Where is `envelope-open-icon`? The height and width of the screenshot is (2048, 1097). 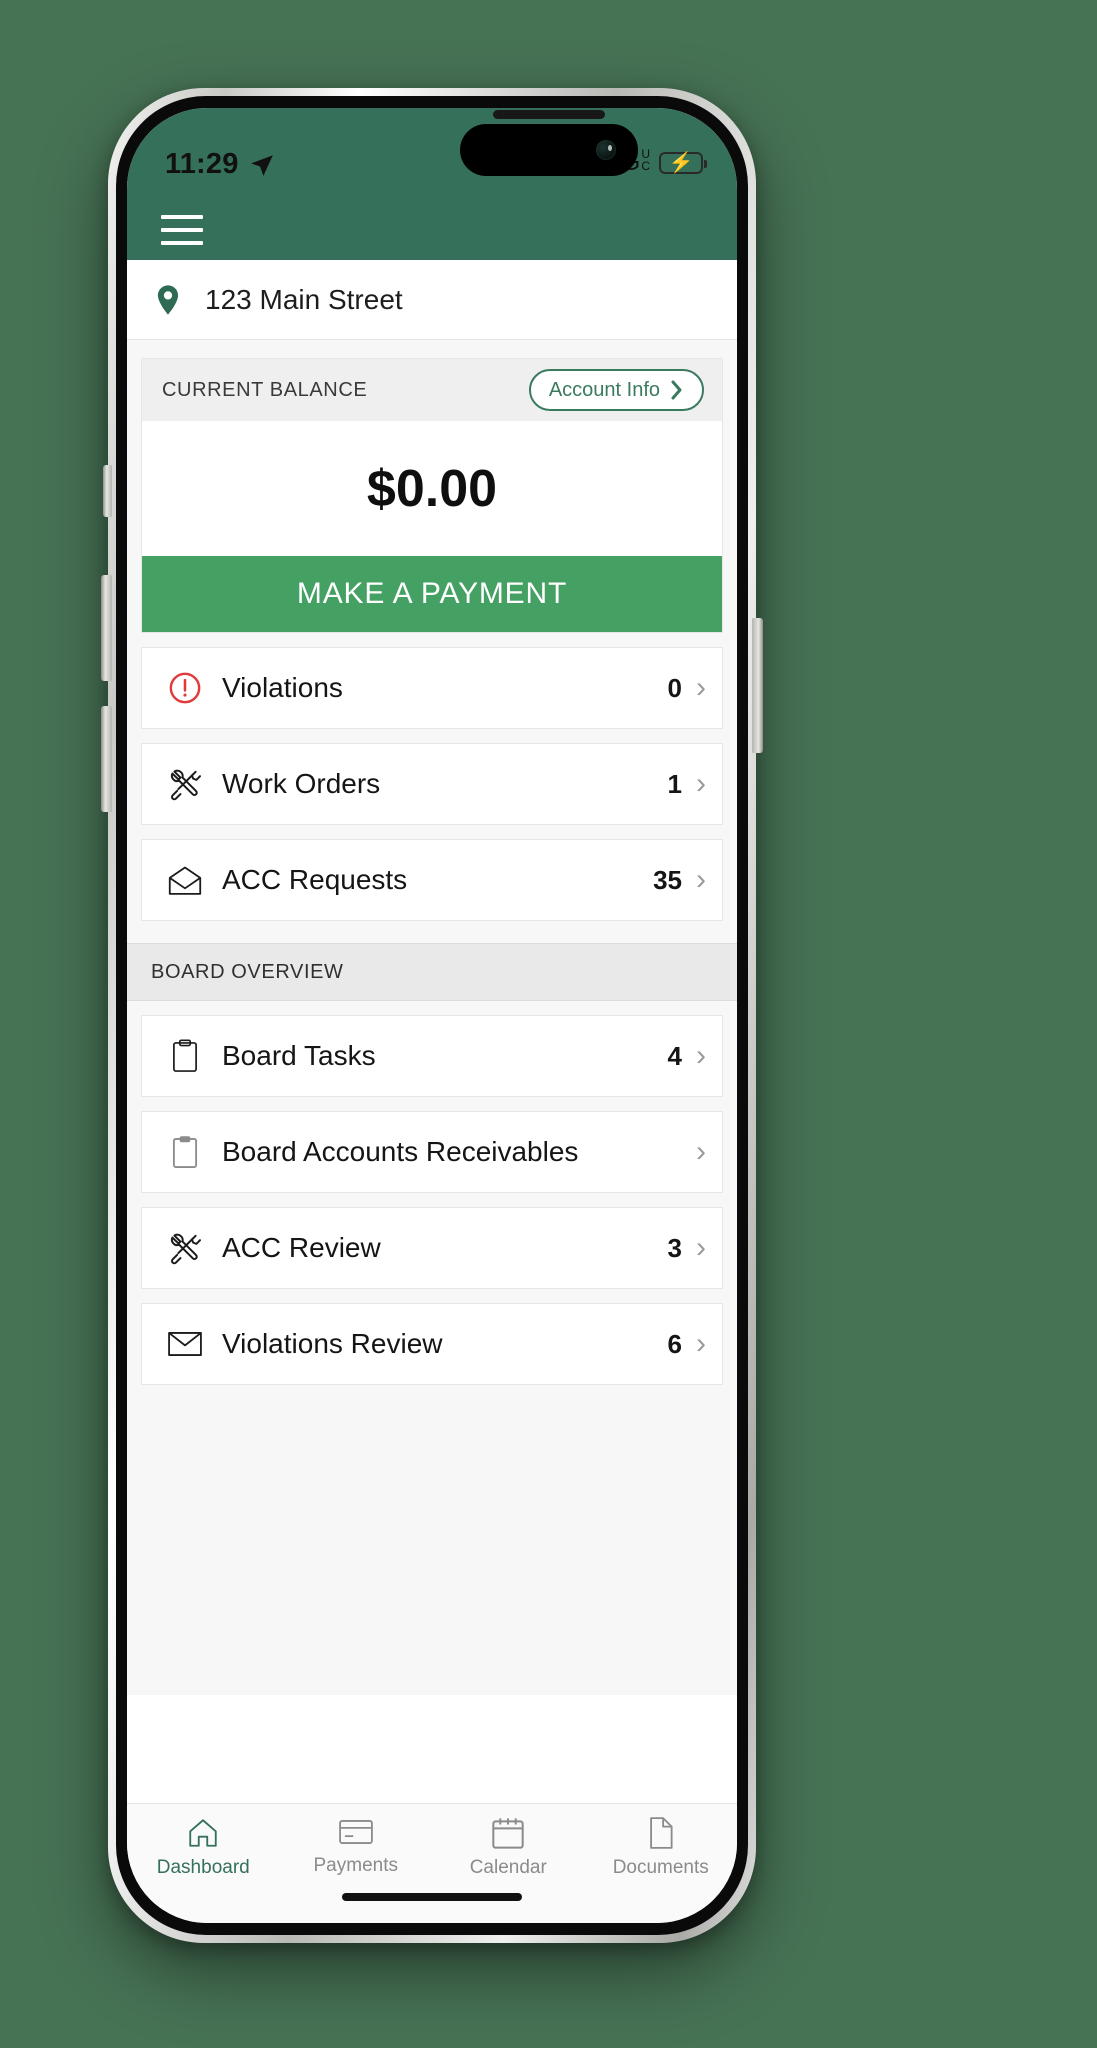
envelope-open-icon is located at coordinates (185, 880).